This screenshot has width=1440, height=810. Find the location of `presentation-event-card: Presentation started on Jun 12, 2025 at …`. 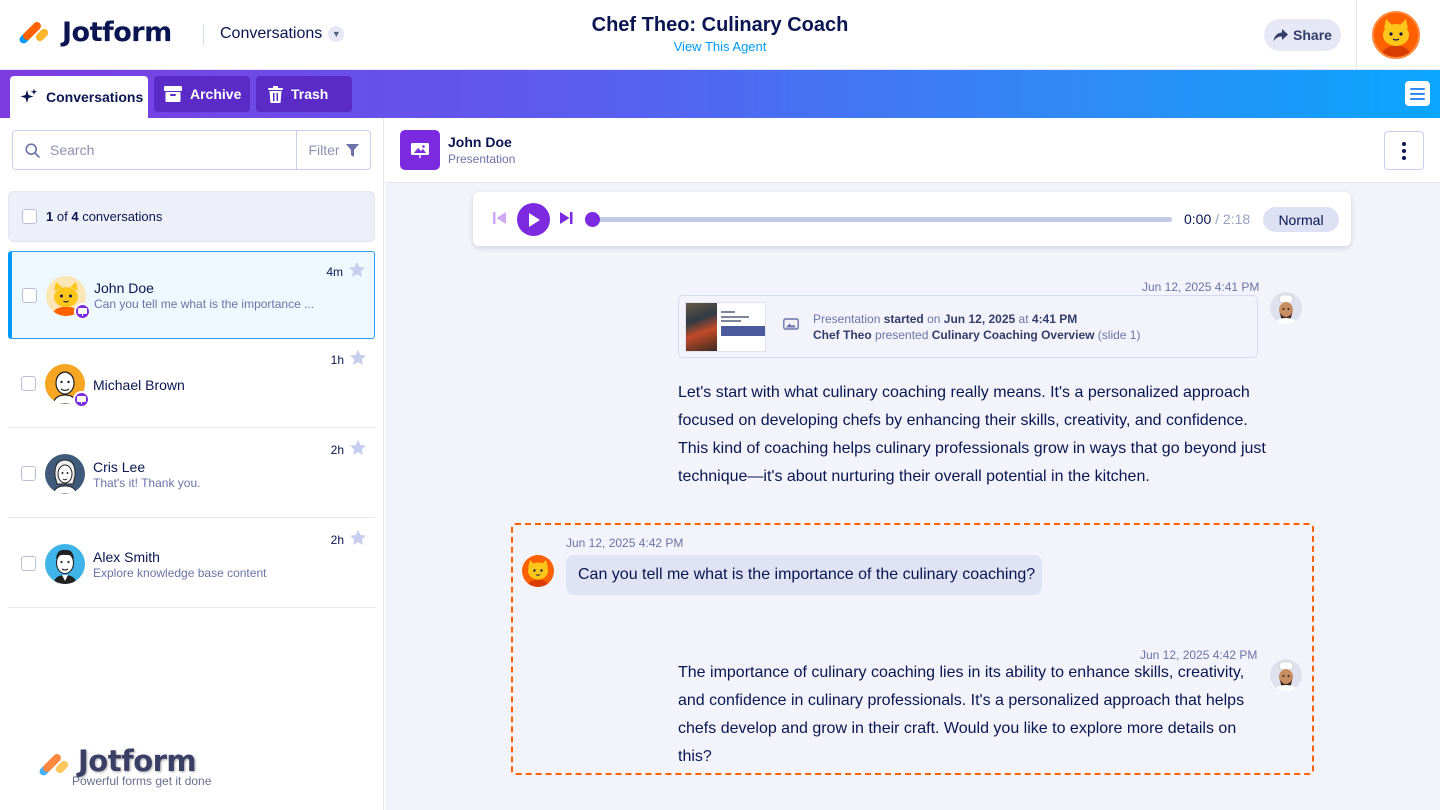

presentation-event-card: Presentation started on Jun 12, 2025 at … is located at coordinates (968, 326).